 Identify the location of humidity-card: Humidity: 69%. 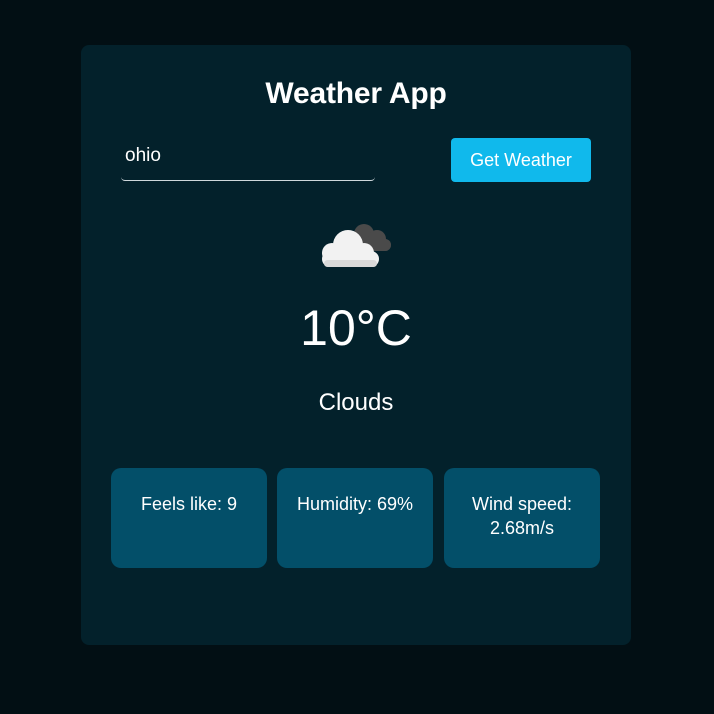
(355, 518).